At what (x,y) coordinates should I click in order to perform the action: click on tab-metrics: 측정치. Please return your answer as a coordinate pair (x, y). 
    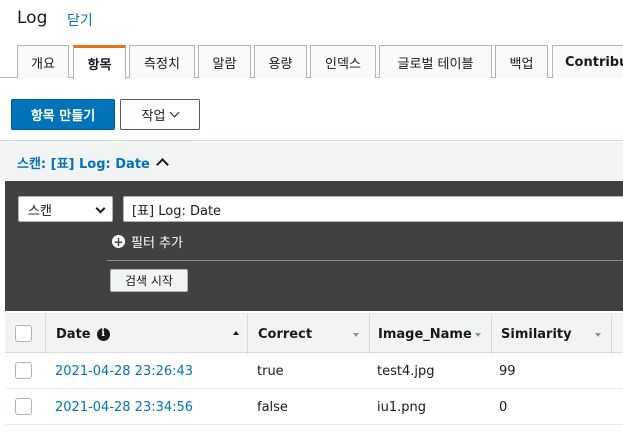
    Looking at the image, I should click on (162, 61).